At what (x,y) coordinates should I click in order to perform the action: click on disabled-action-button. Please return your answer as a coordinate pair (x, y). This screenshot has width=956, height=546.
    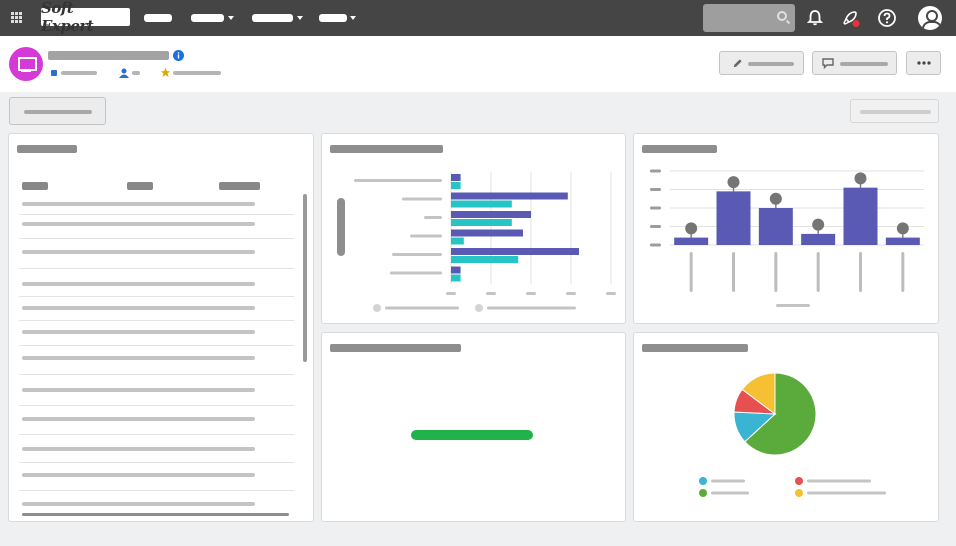
    Looking at the image, I should click on (894, 111).